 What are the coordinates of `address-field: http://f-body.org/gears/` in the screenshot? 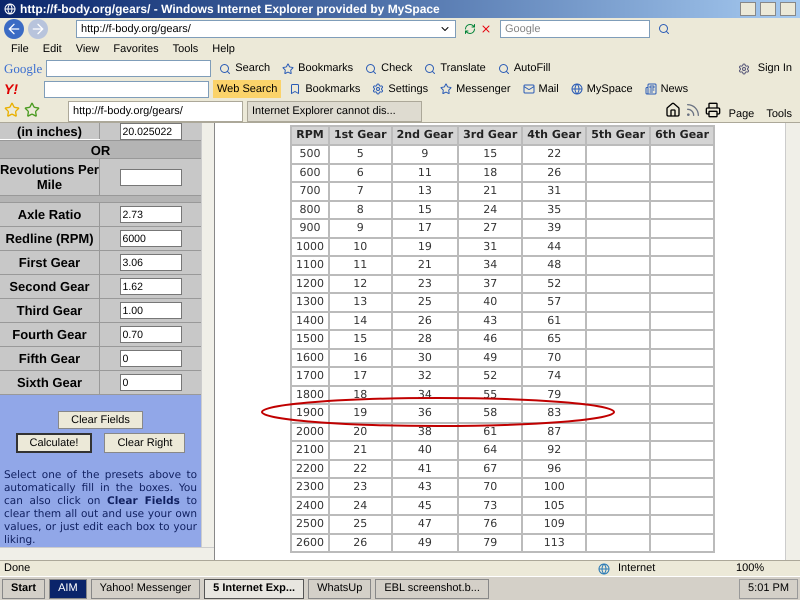 It's located at (266, 29).